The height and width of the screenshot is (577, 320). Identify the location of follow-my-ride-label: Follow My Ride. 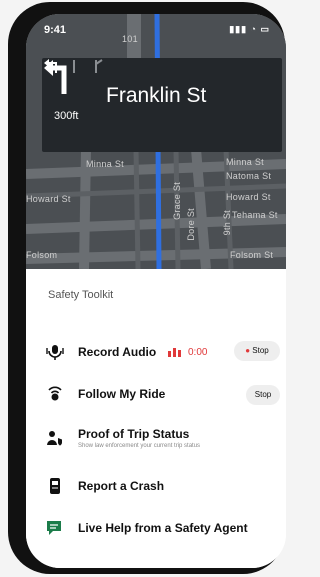
(122, 394).